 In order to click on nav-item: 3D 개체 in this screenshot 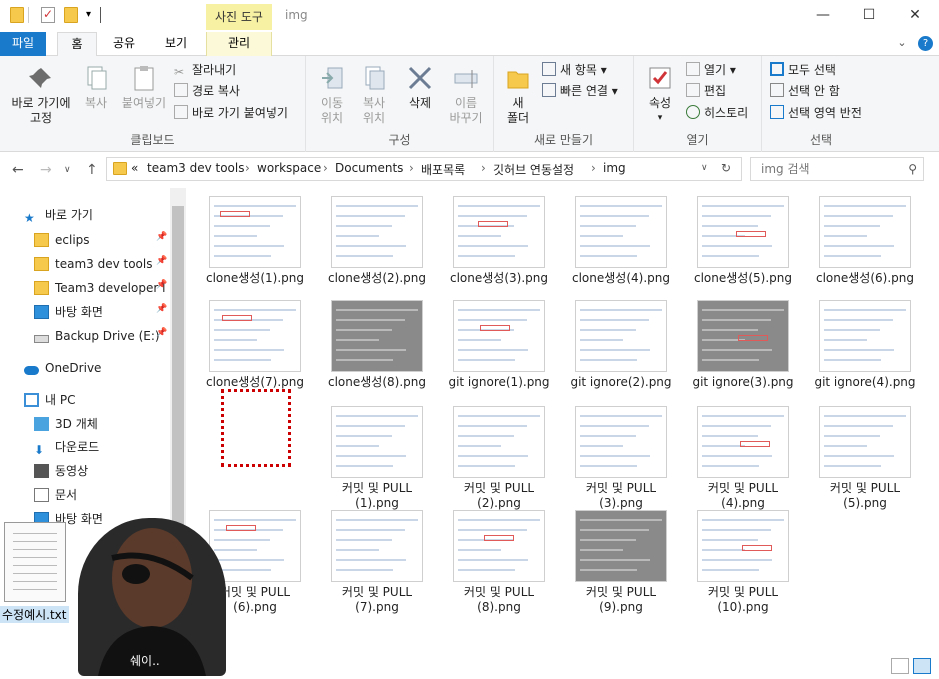, I will do `click(66, 424)`.